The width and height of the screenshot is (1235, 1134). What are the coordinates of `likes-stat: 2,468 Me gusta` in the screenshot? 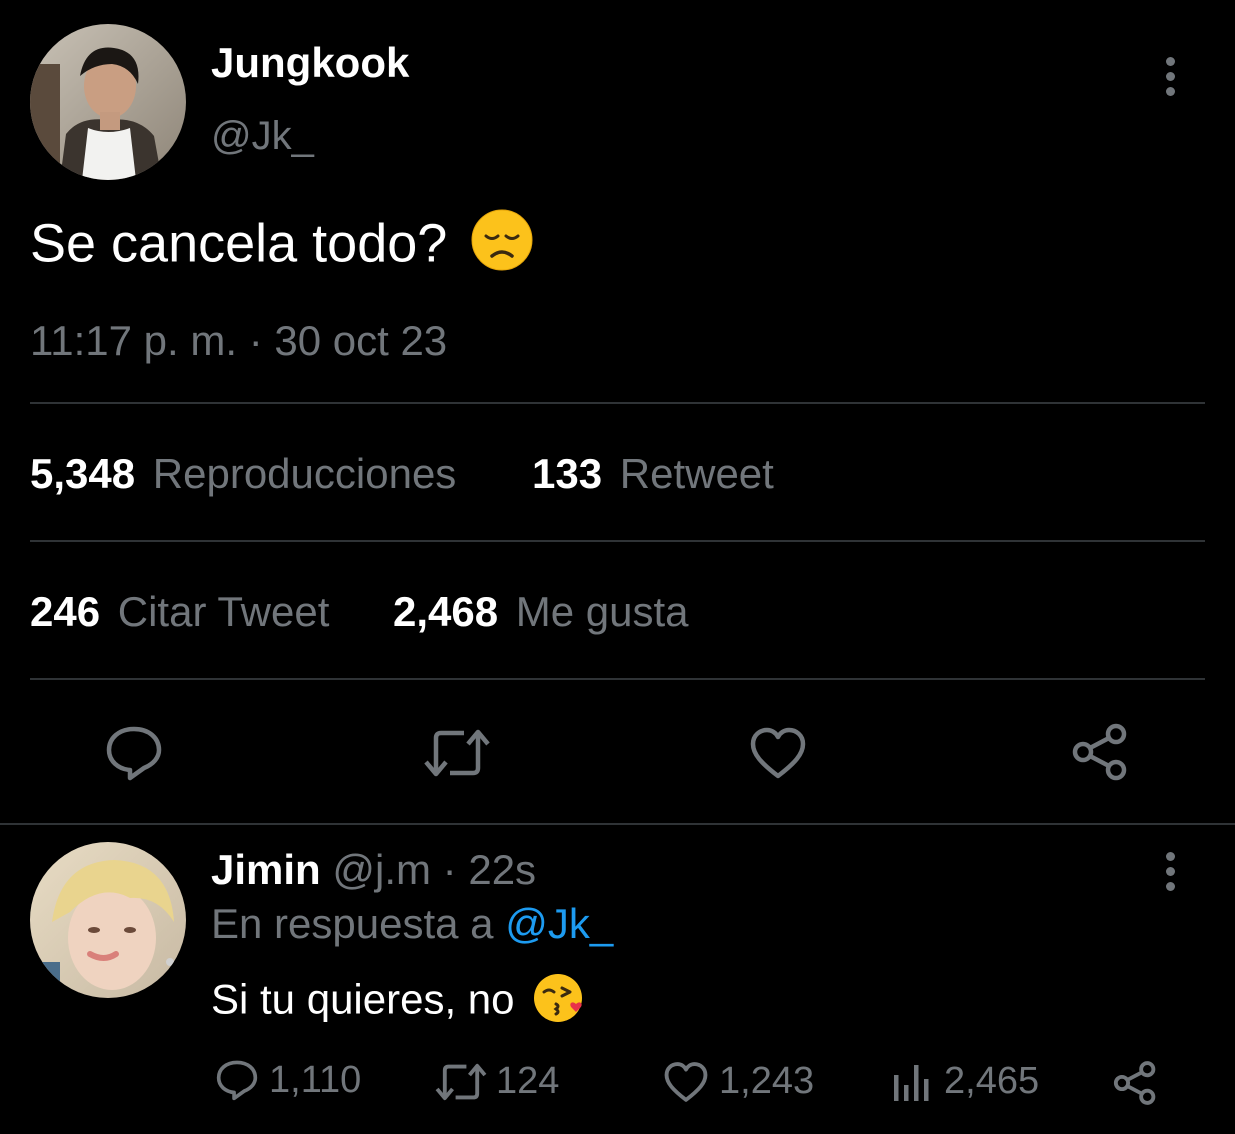 It's located at (541, 612).